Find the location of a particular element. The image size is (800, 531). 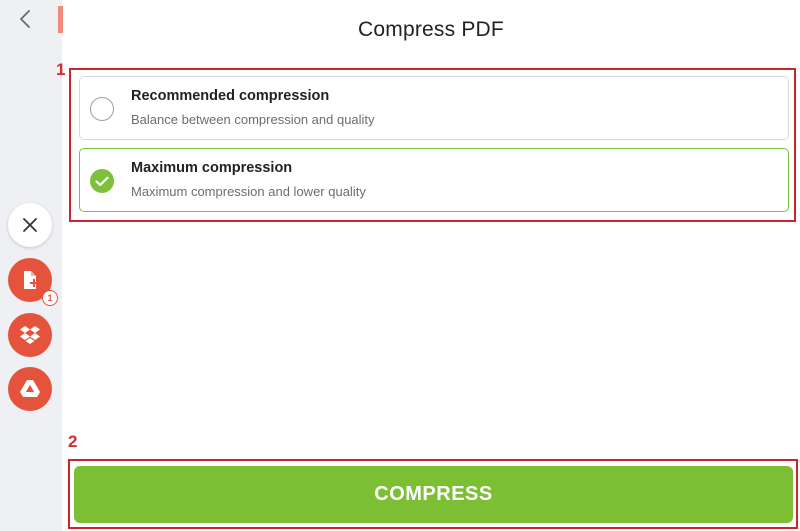

left-sidebar: 1 is located at coordinates (31, 265).